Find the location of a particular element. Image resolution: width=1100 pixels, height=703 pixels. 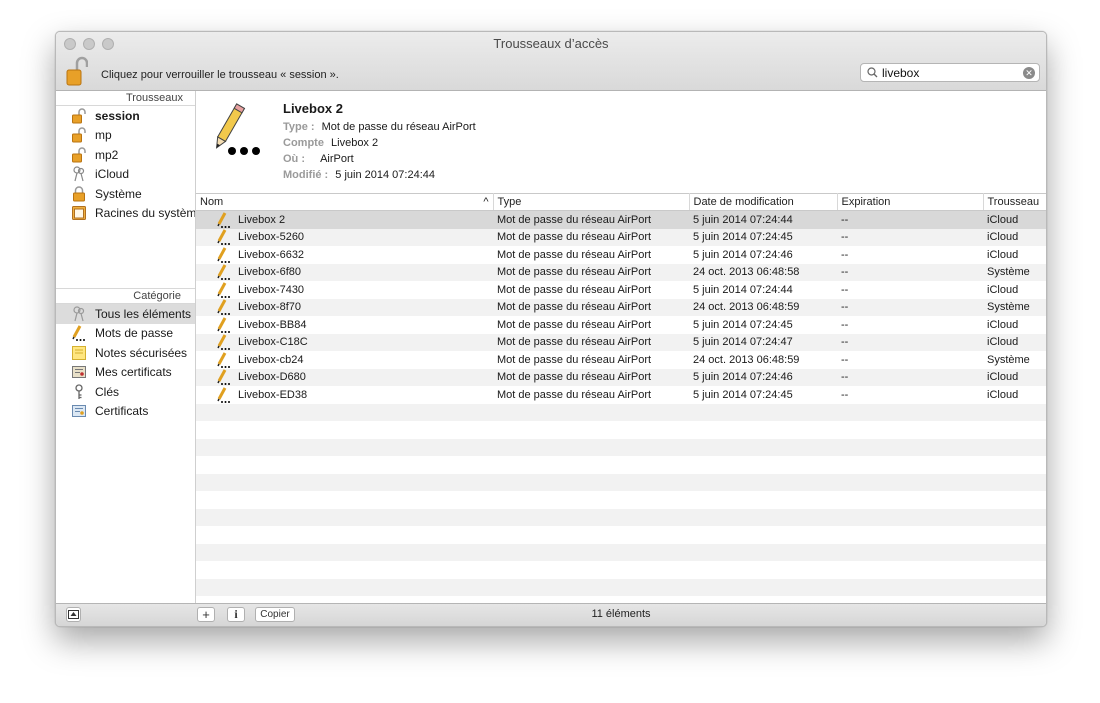

column-header-keychain: Trousseau is located at coordinates (1014, 202).